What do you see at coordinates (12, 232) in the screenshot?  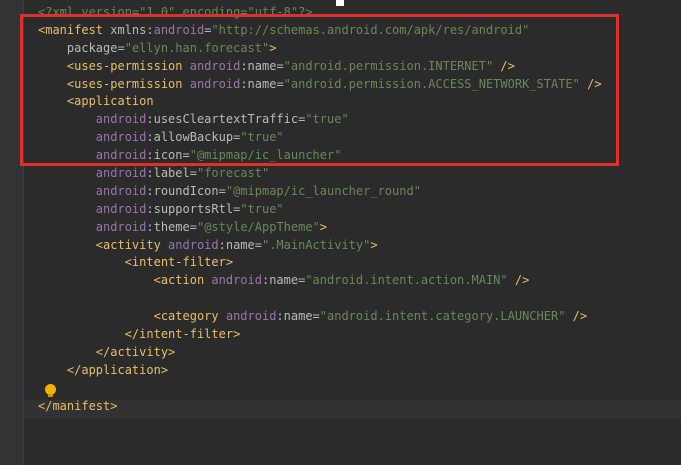 I see `line-gutter` at bounding box center [12, 232].